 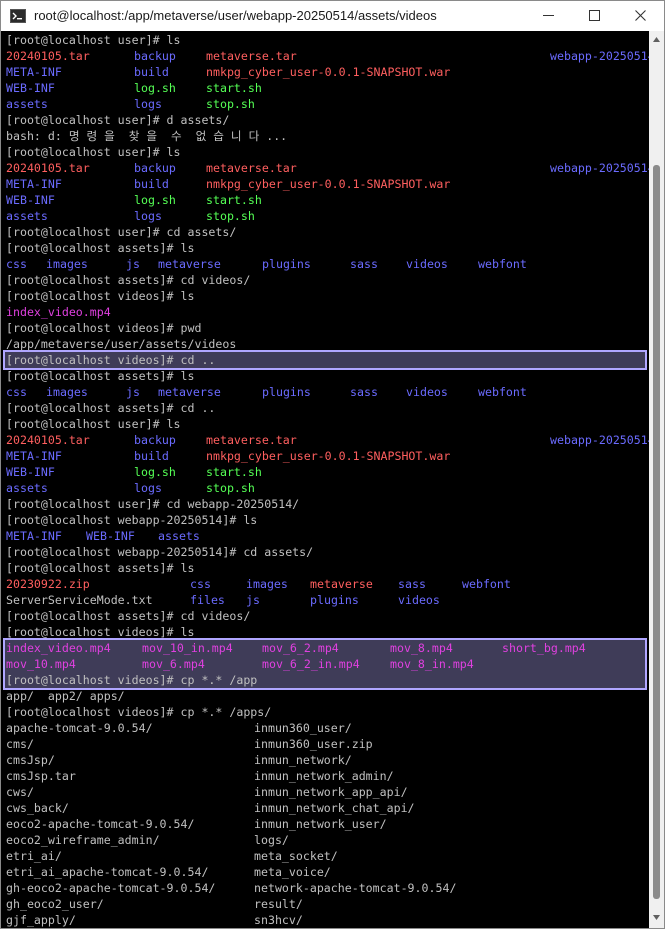 I want to click on terminal-text-segment: cms/, so click(x=20, y=744).